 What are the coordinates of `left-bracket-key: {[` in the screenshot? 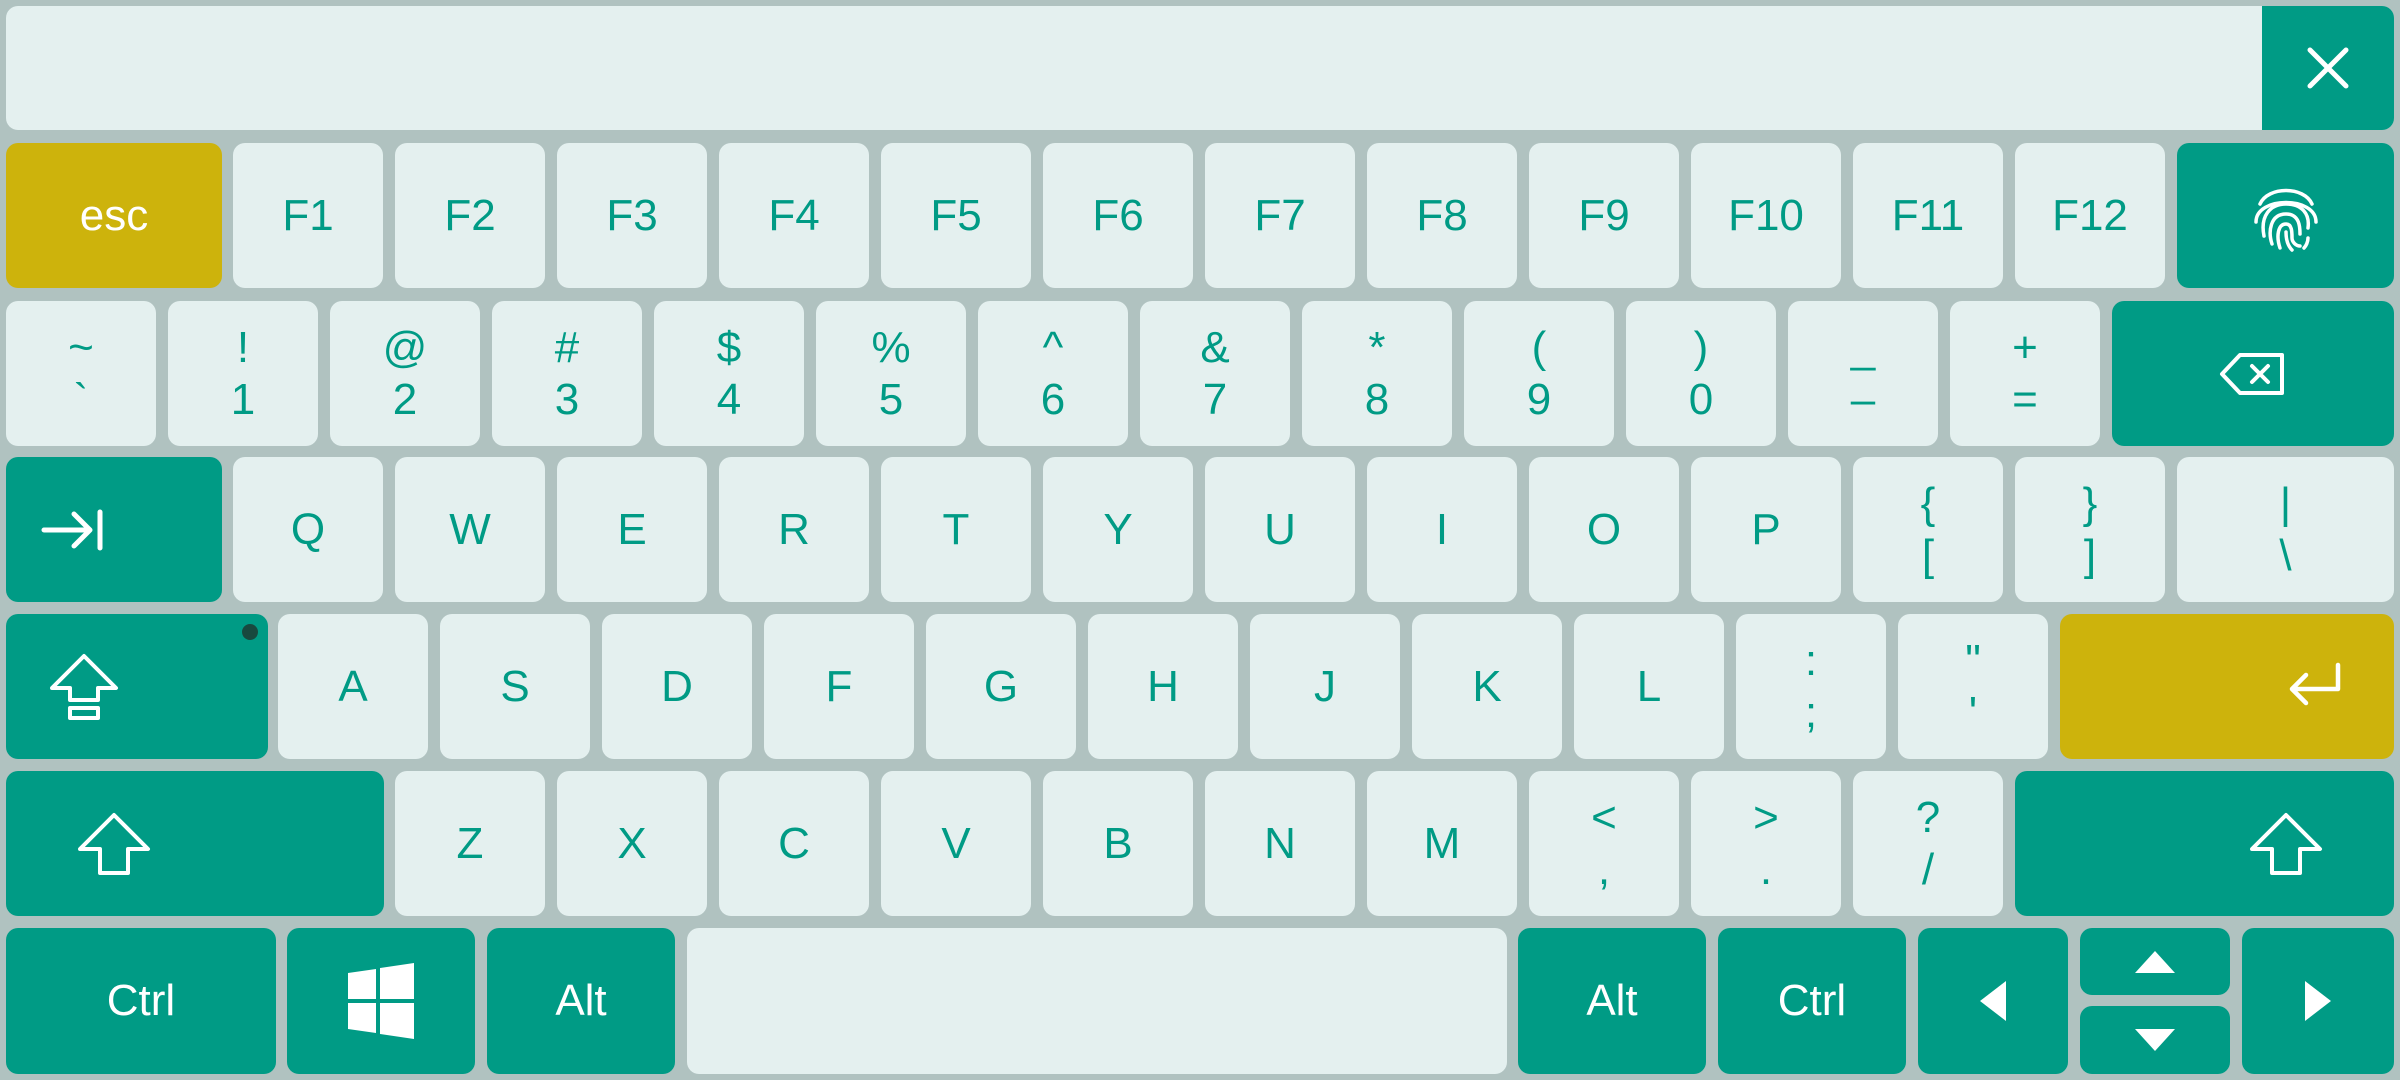 It's located at (1928, 529).